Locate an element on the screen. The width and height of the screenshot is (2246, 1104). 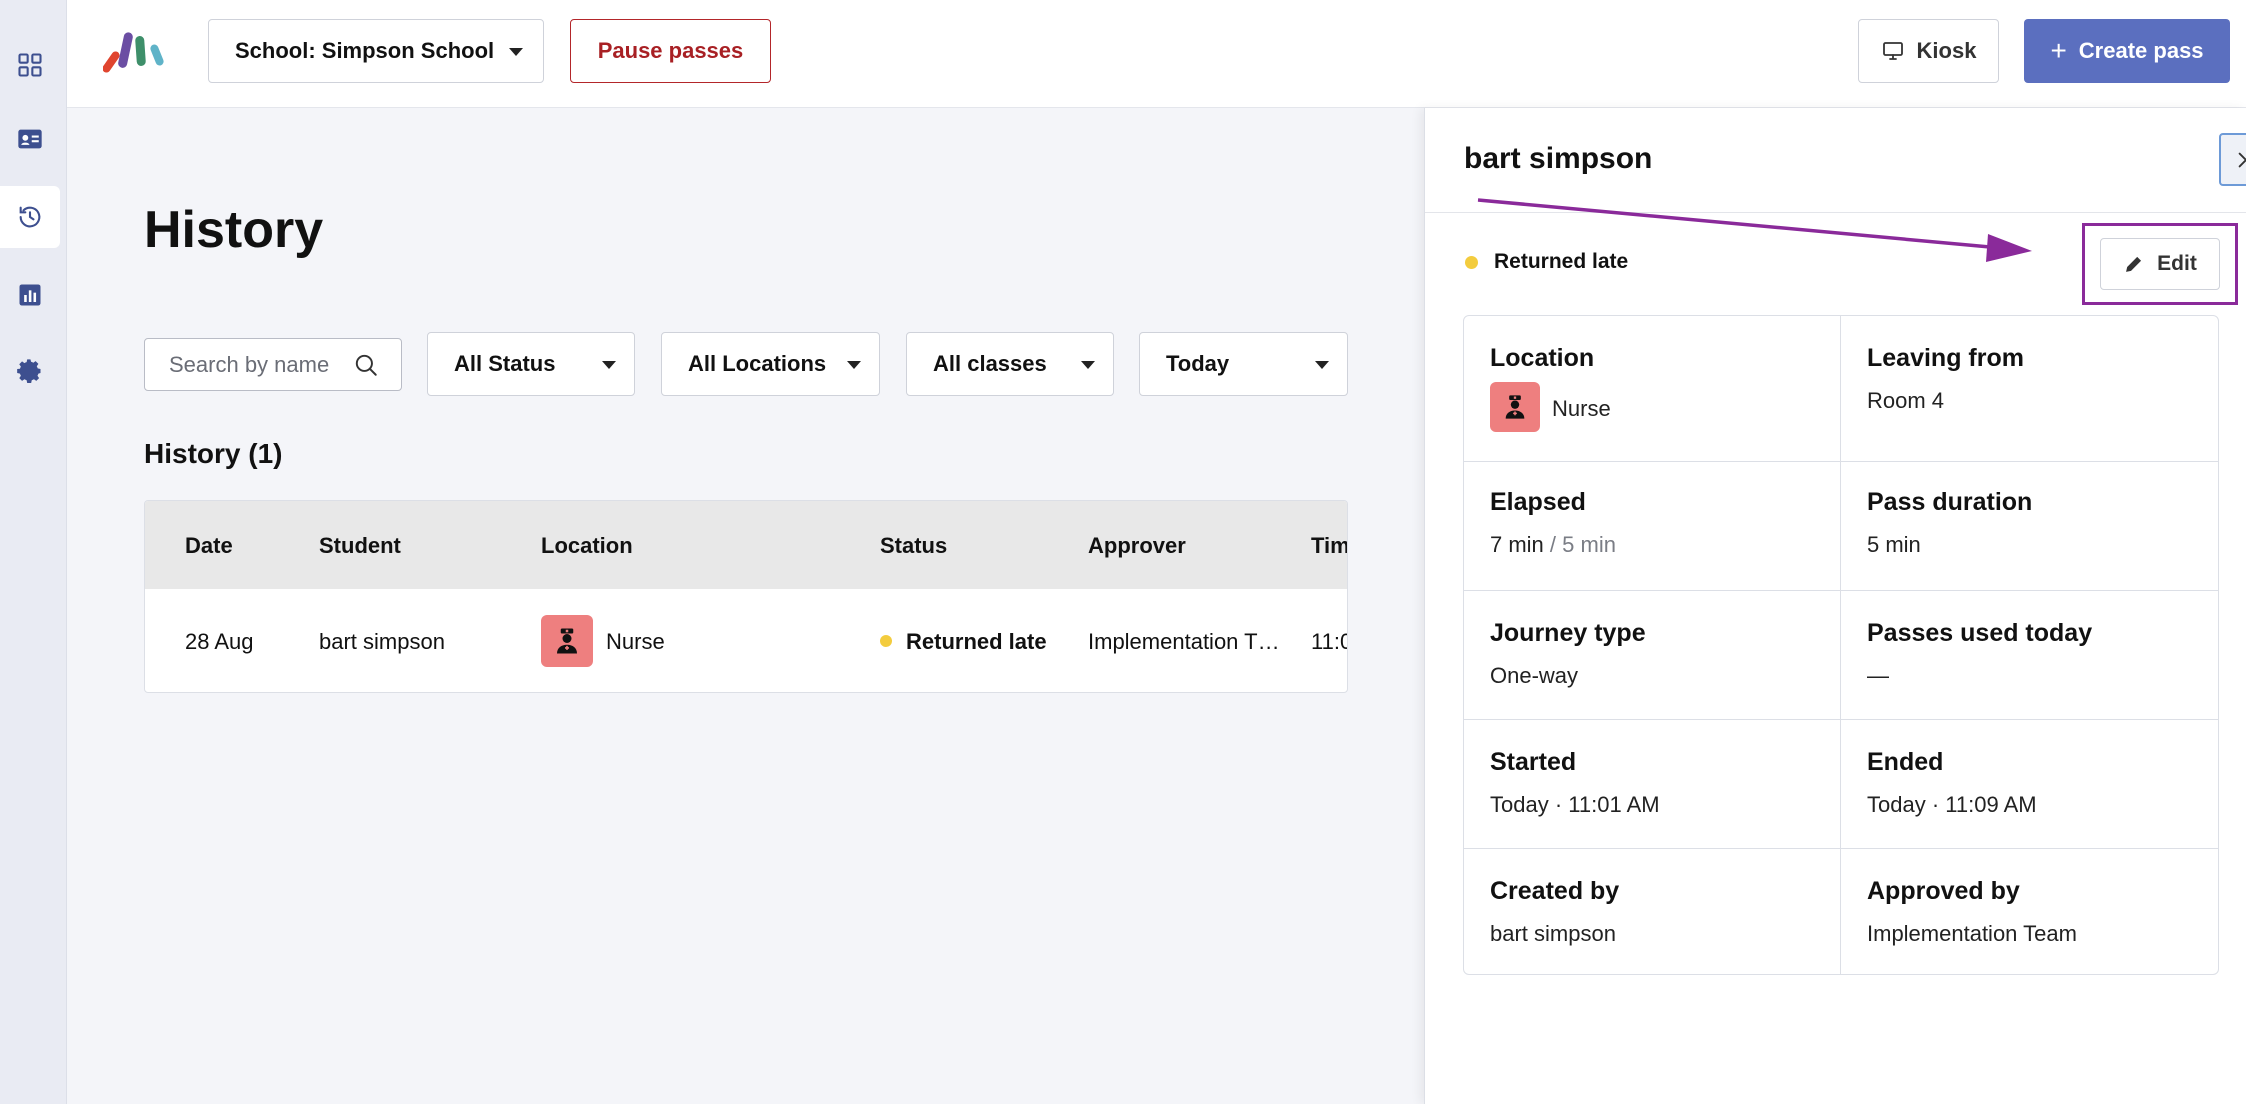
cell-status: Returned late is located at coordinates (963, 642).